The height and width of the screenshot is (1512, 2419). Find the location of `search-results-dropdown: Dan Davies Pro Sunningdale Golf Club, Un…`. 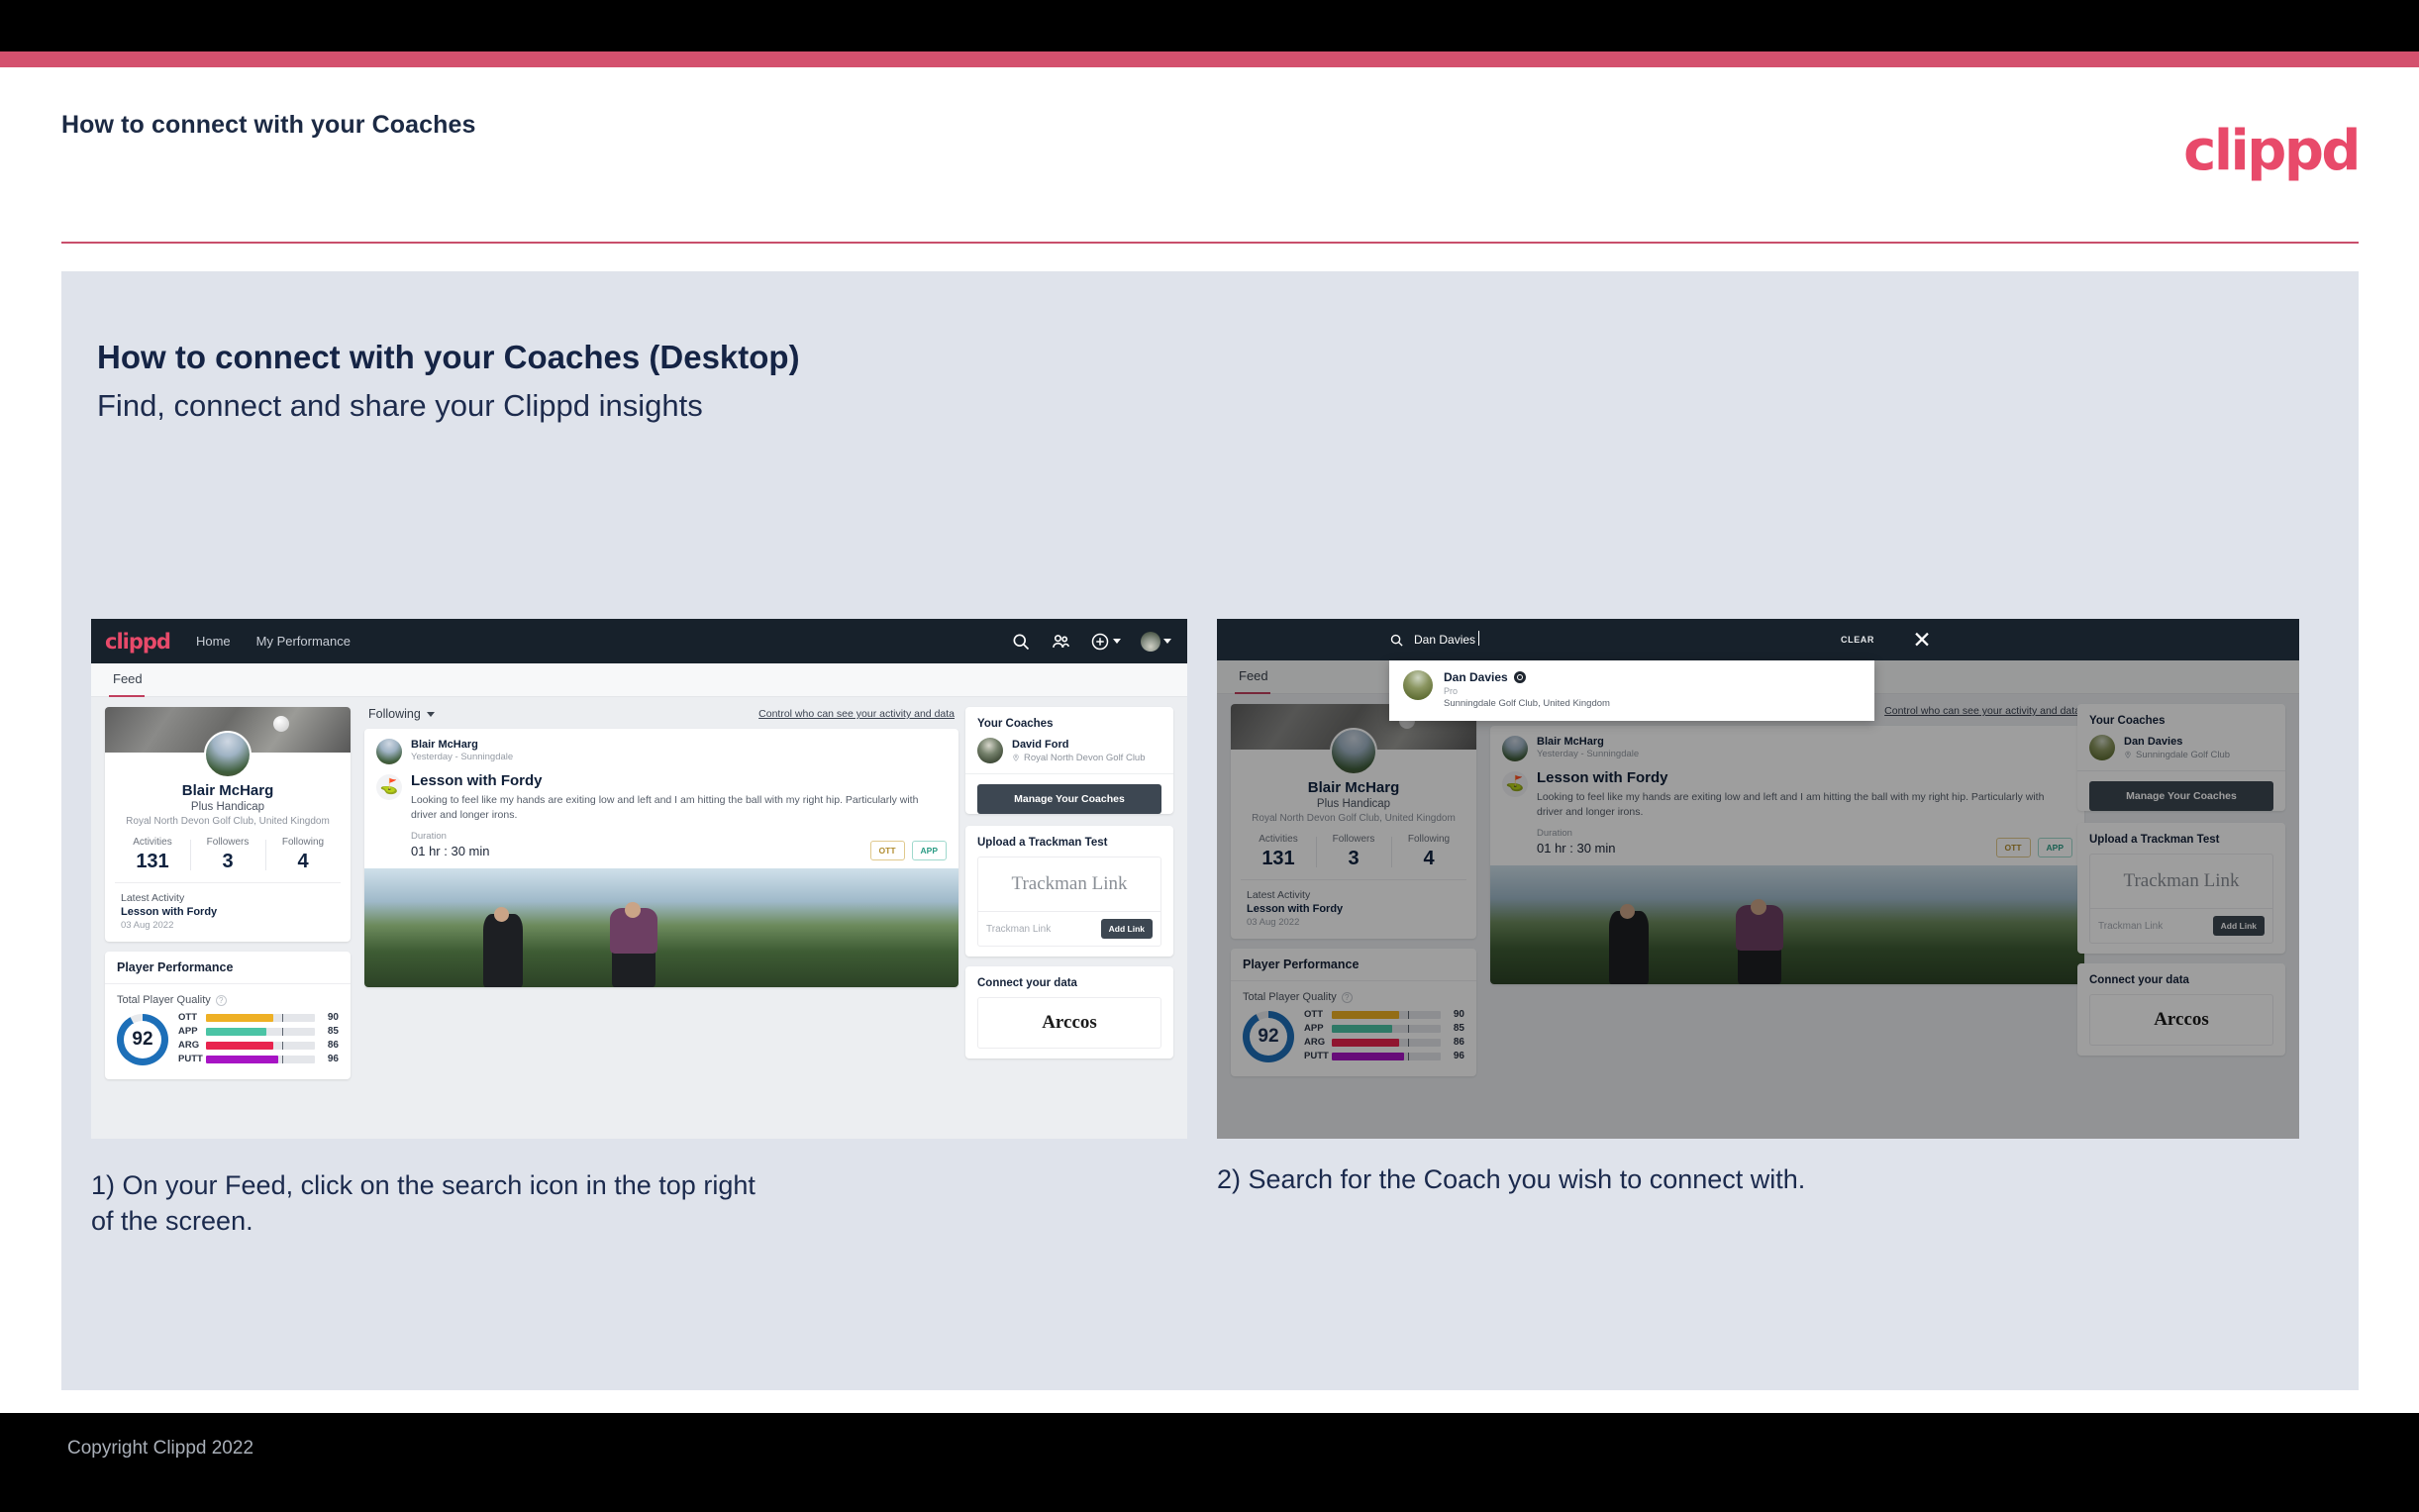

search-results-dropdown: Dan Davies Pro Sunningdale Golf Club, Un… is located at coordinates (1631, 690).